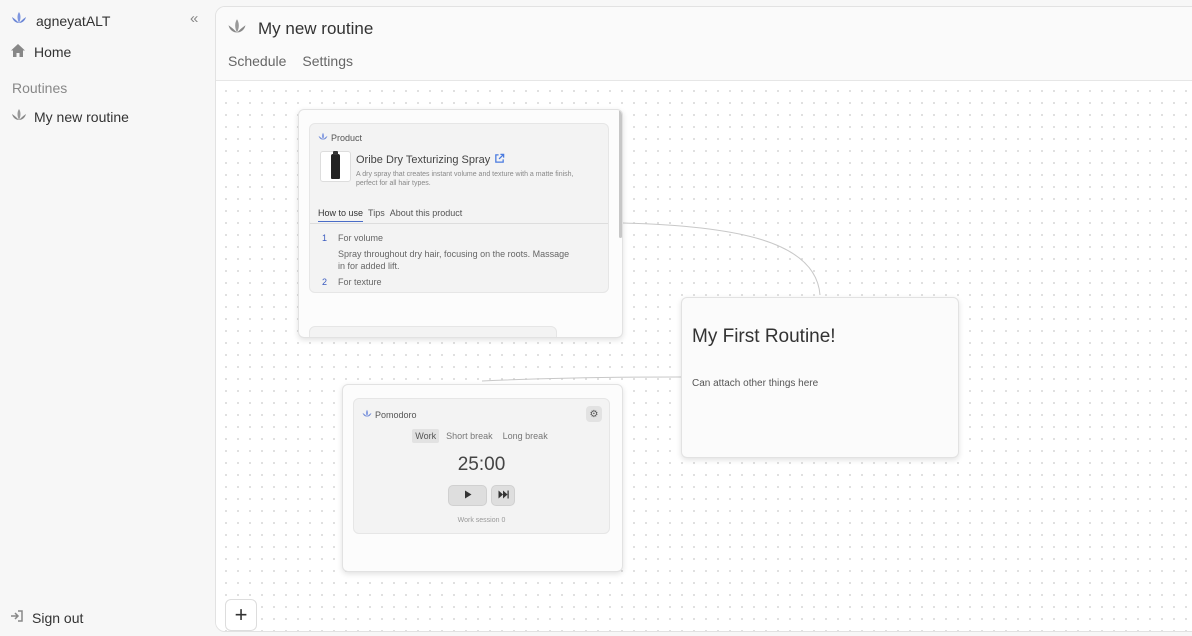 The image size is (1192, 636). Describe the element at coordinates (704, 44) in the screenshot. I see `page-header: My new routine Schedule Settings` at that location.